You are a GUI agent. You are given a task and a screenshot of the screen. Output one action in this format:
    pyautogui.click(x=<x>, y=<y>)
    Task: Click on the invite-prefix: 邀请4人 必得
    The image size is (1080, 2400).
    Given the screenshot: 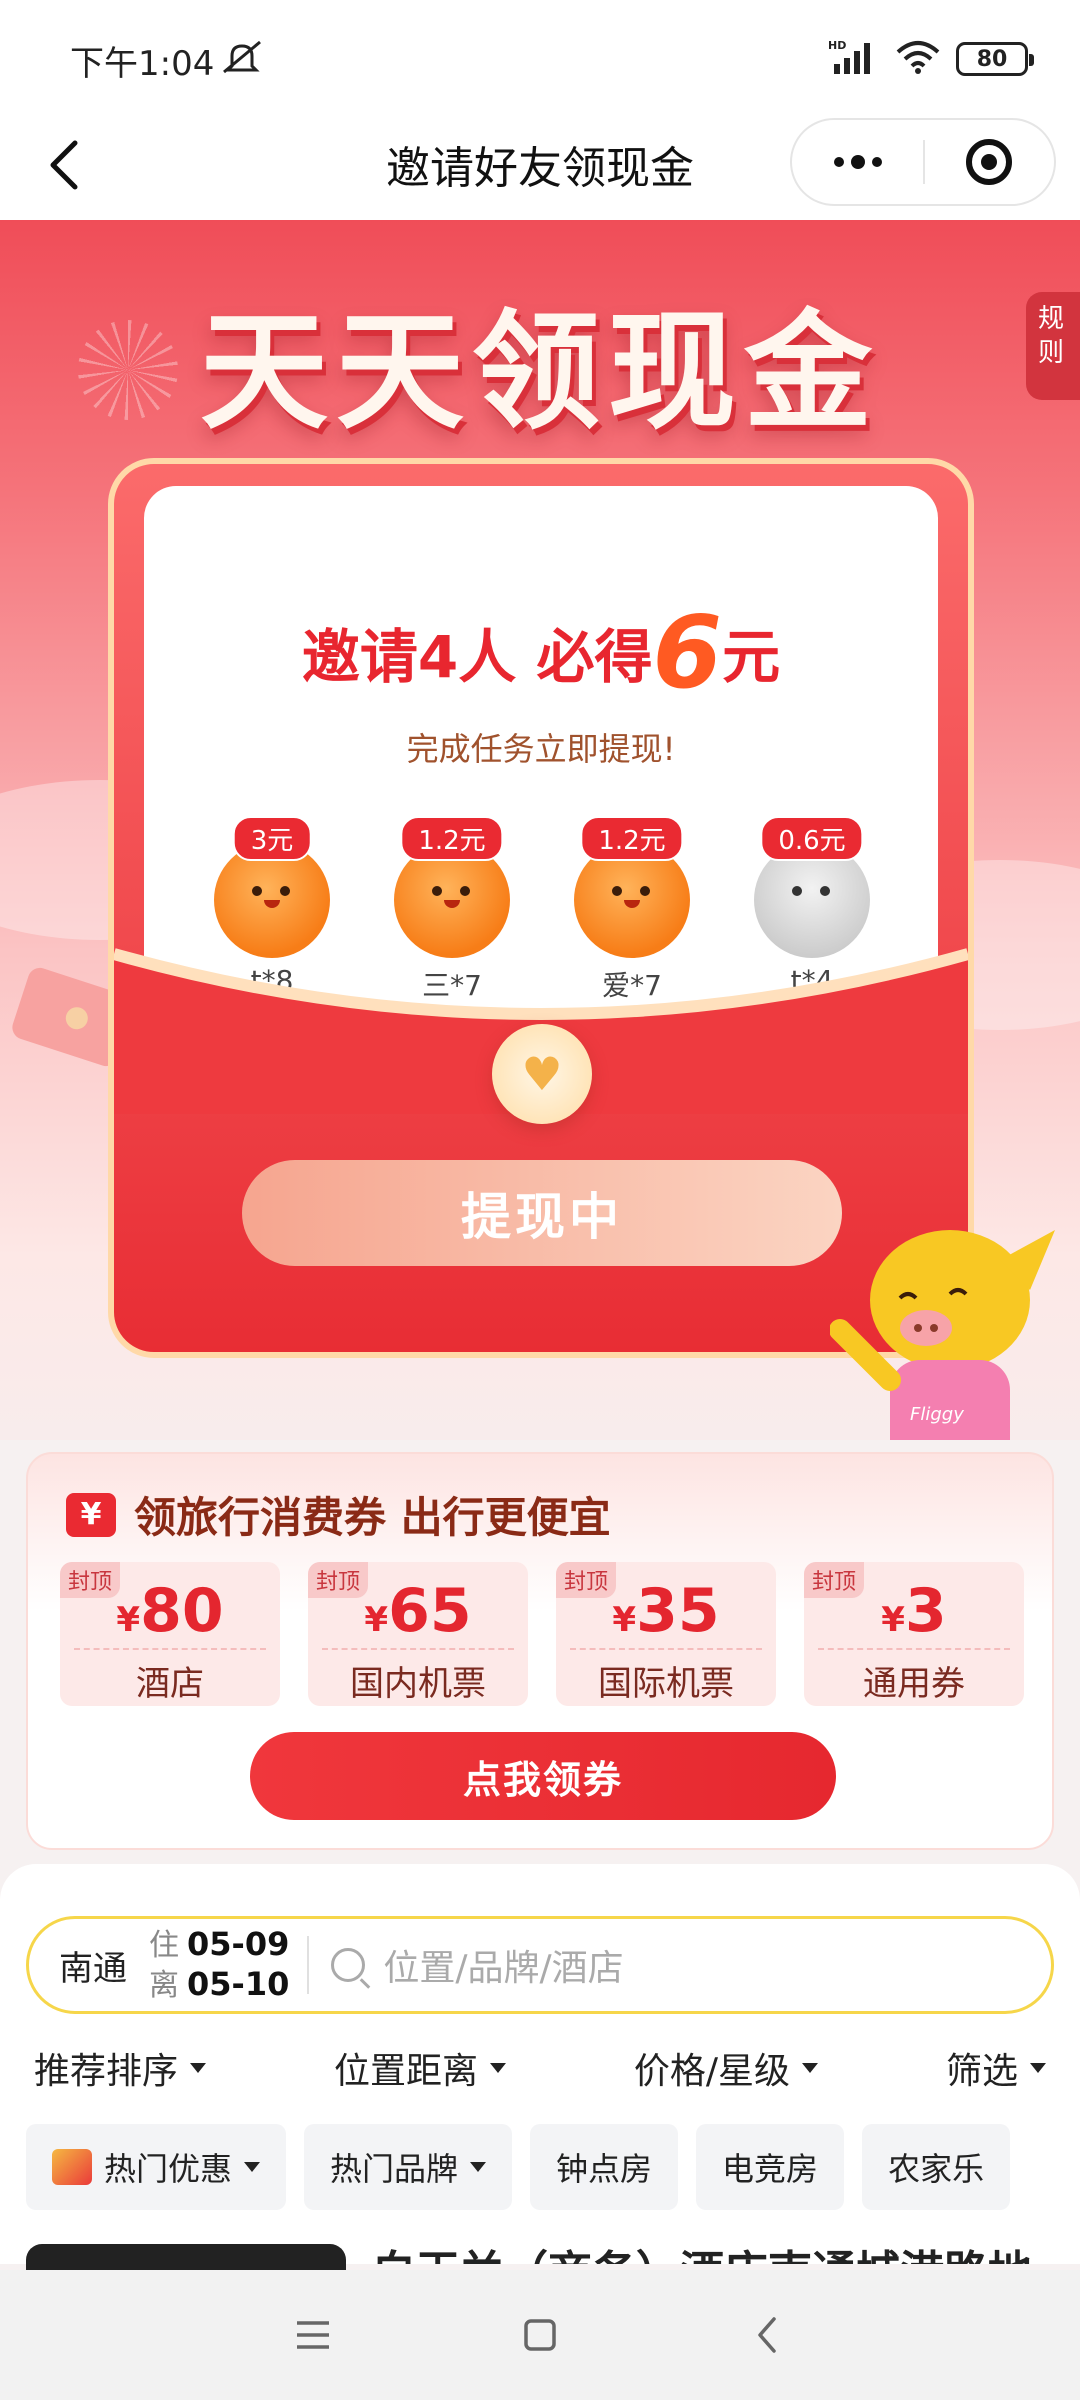 What is the action you would take?
    pyautogui.click(x=477, y=657)
    